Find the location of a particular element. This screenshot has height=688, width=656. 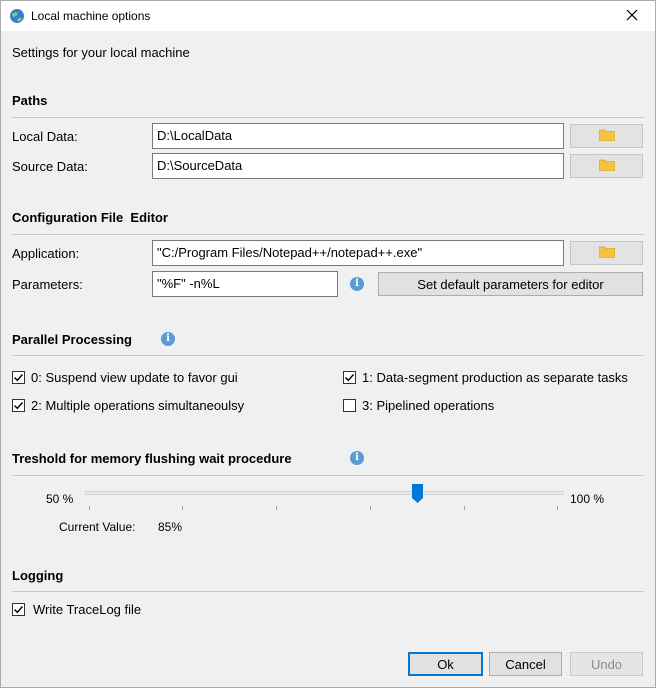

tracelog-checkbox is located at coordinates (18, 609).